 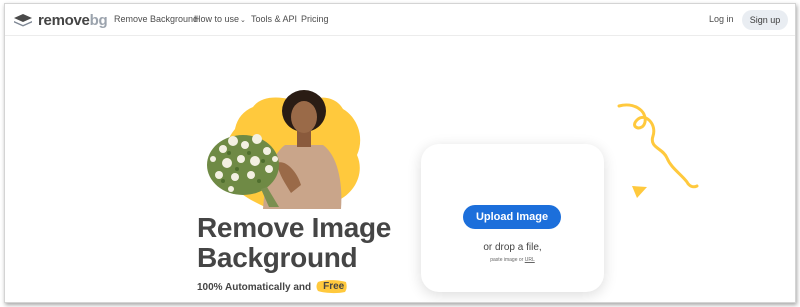 I want to click on nav-how-to-use-label: How to use, so click(x=217, y=19).